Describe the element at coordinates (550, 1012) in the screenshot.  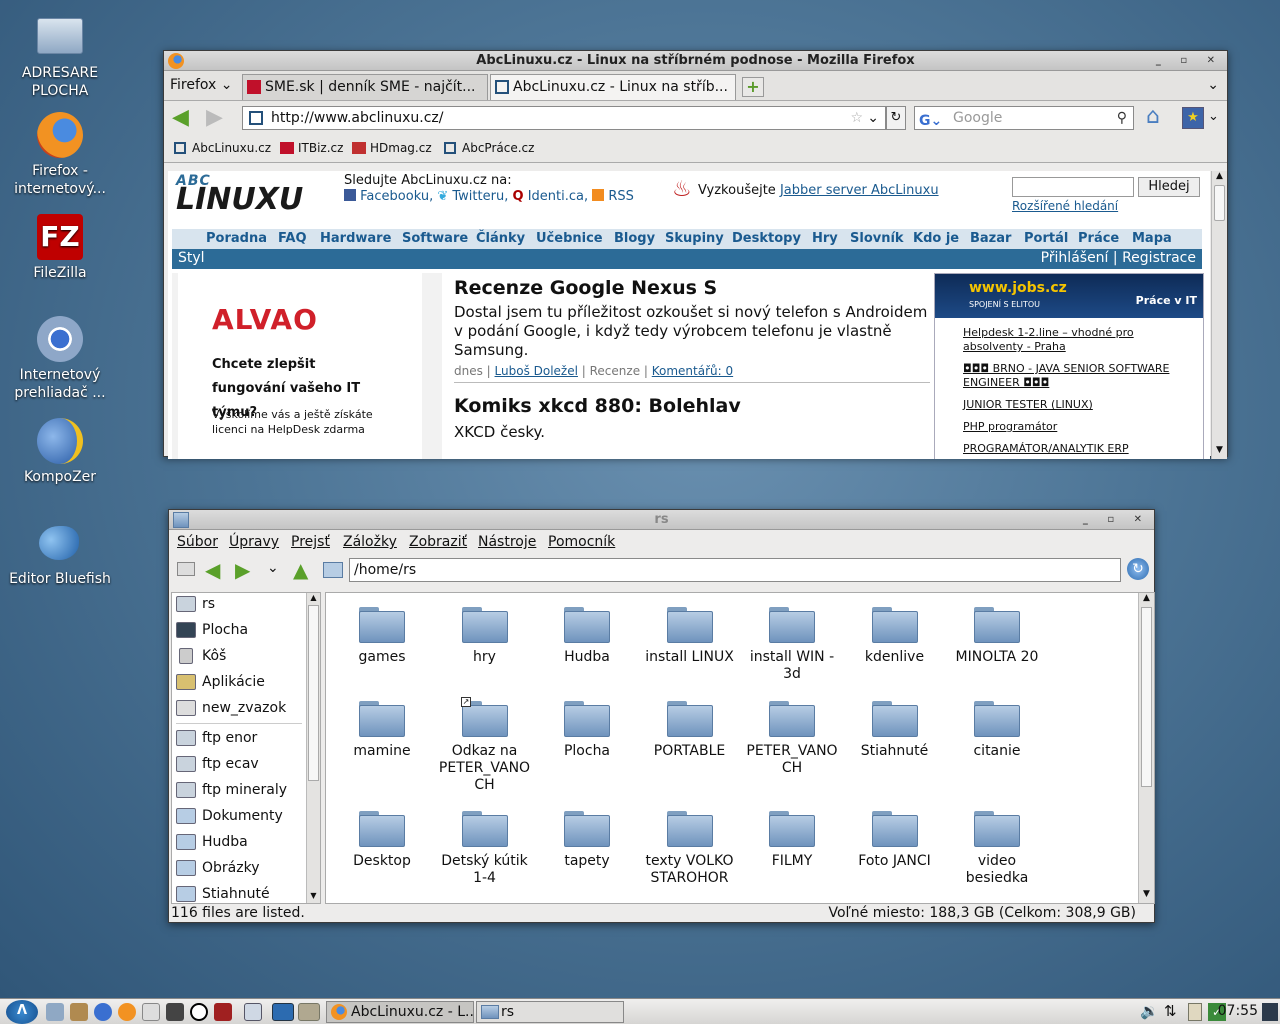
I see `task-file-manager: rs` at that location.